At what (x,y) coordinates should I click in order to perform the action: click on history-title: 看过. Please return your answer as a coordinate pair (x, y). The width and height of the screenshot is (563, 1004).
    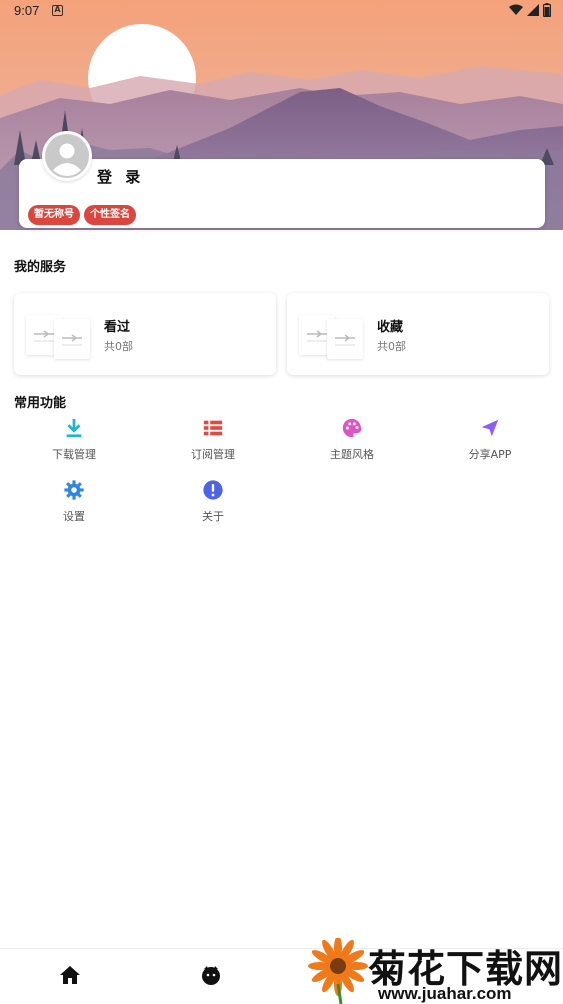
    Looking at the image, I should click on (117, 327).